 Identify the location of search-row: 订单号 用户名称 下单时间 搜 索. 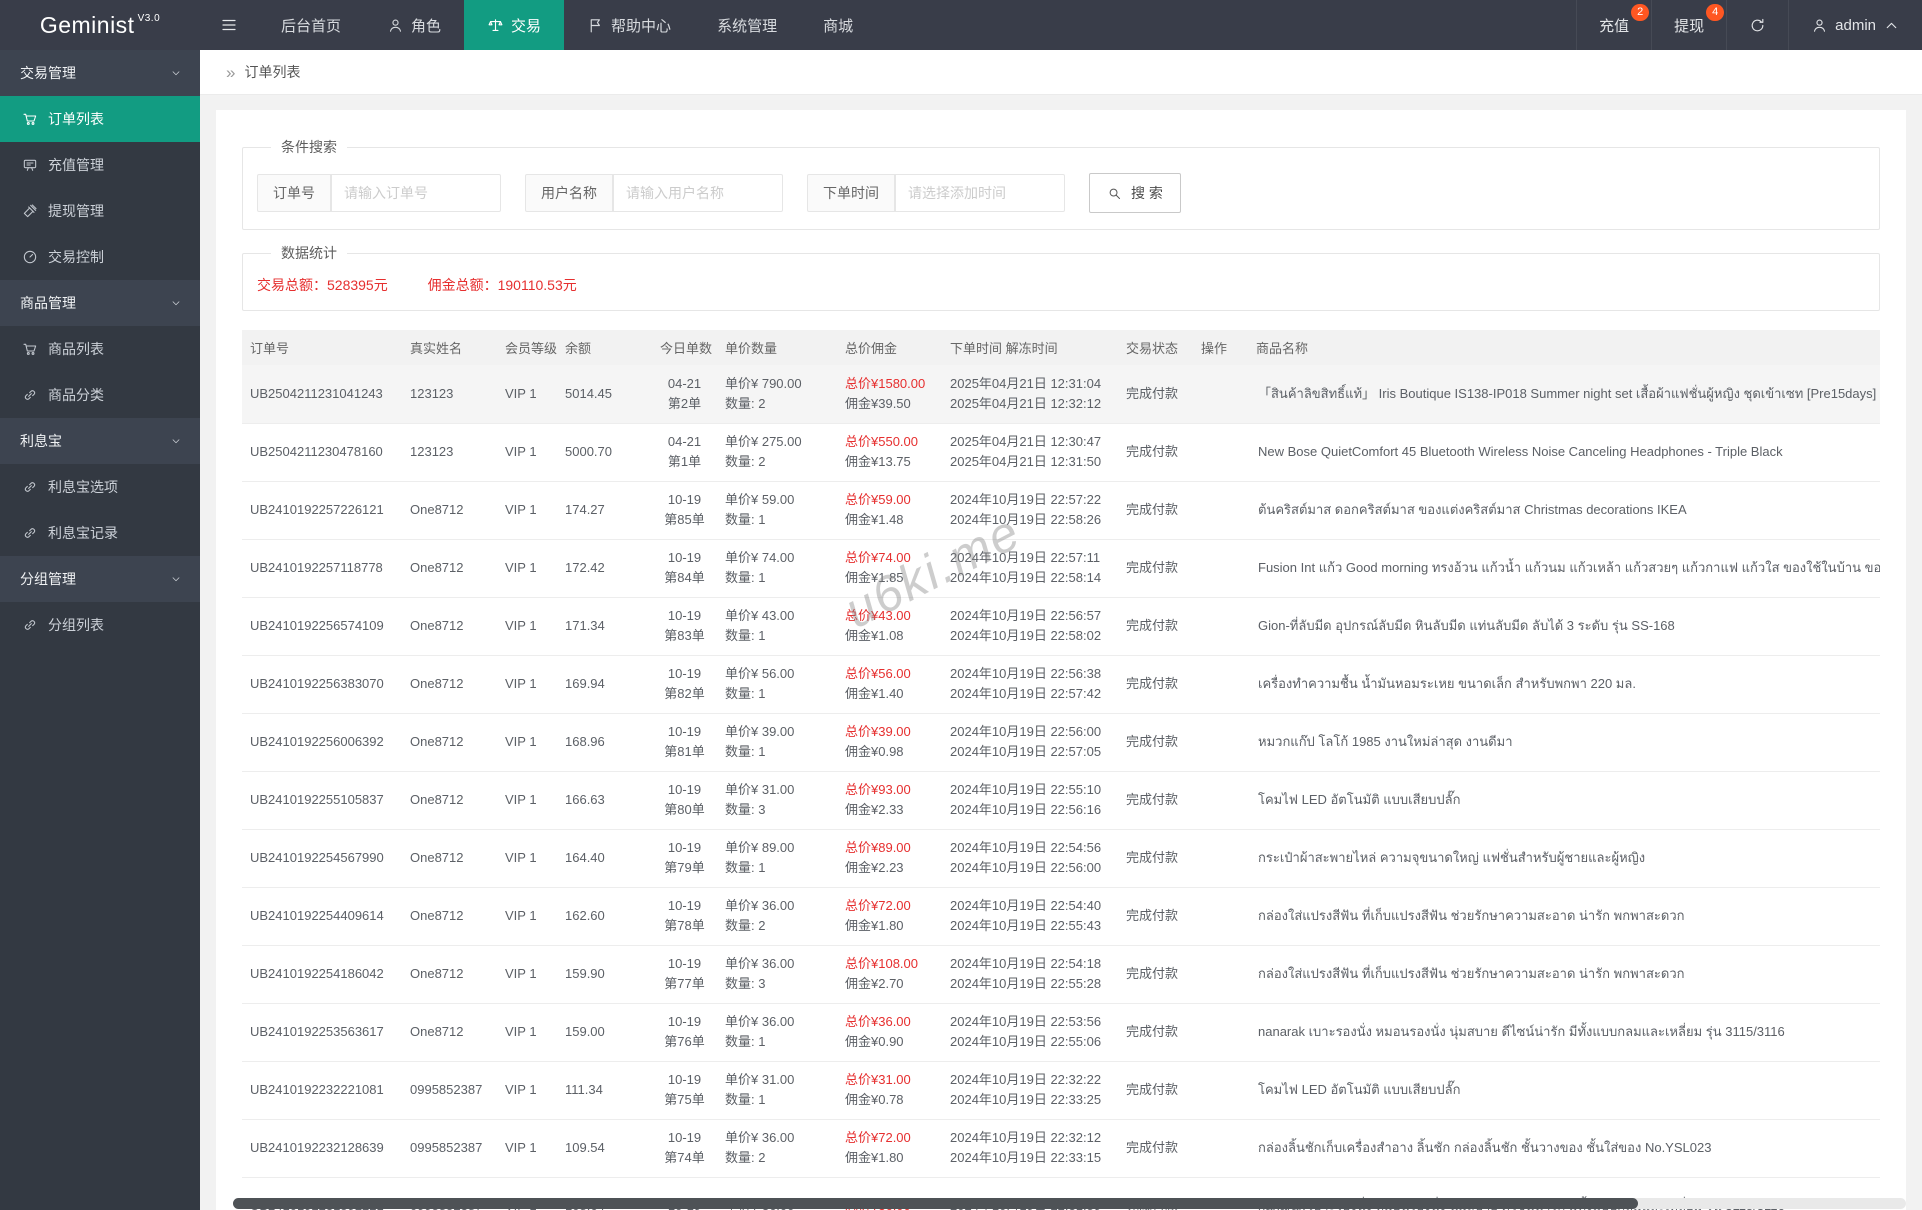
(1061, 193).